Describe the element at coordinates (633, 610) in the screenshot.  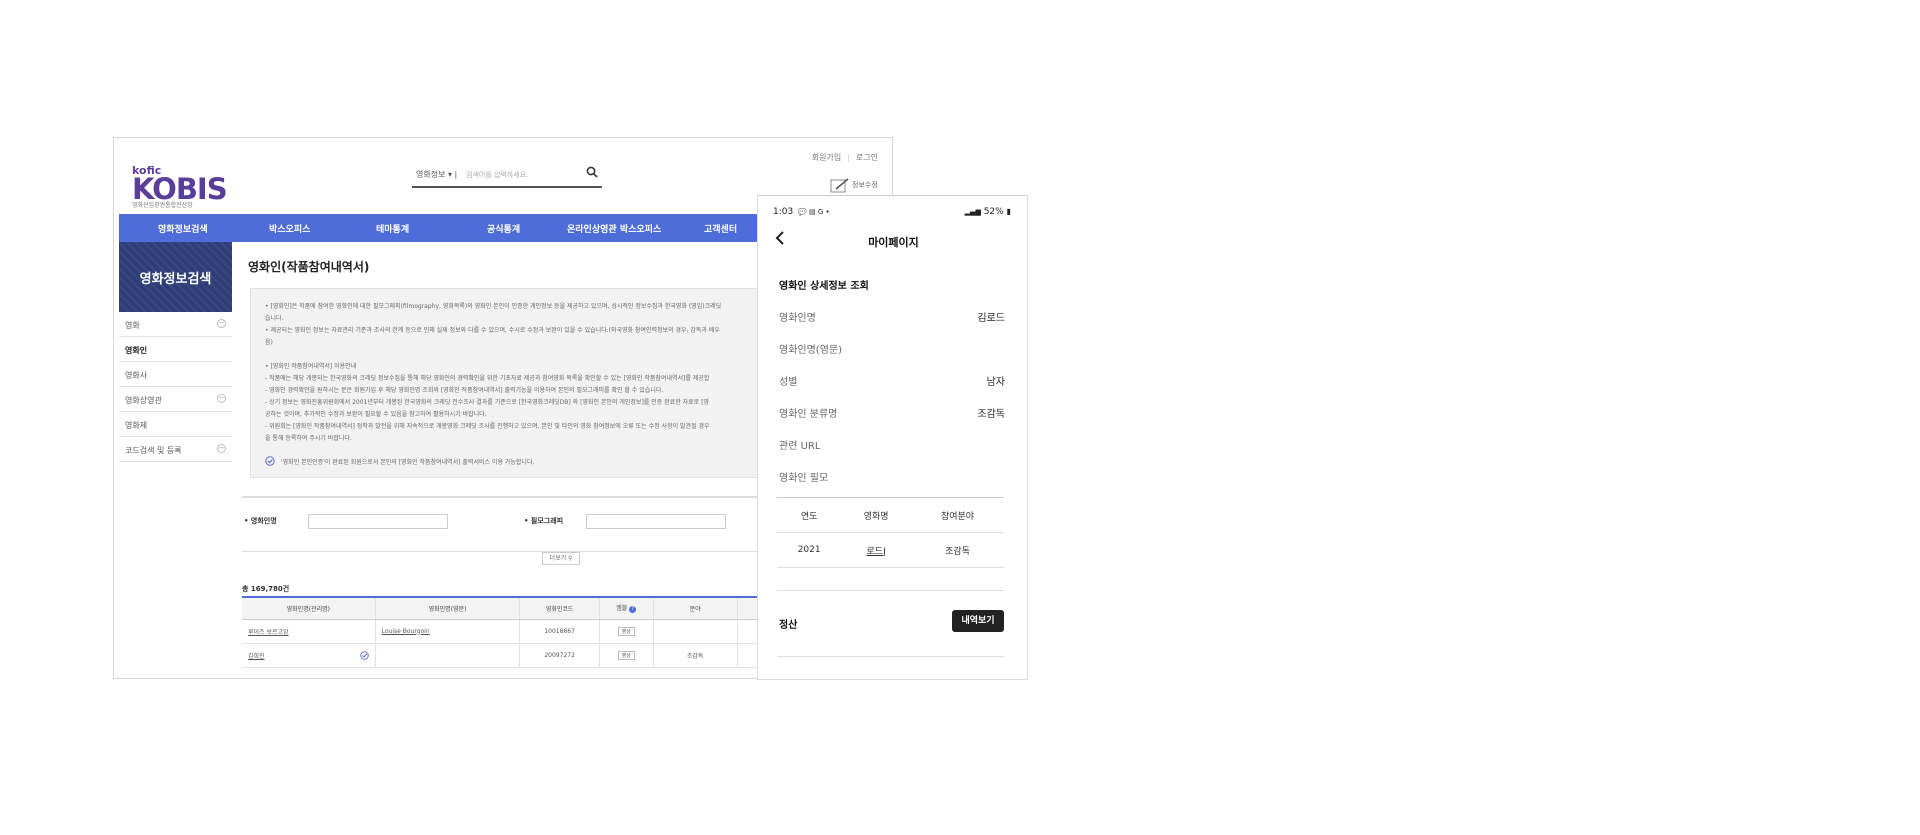
I see `help-icon: ?` at that location.